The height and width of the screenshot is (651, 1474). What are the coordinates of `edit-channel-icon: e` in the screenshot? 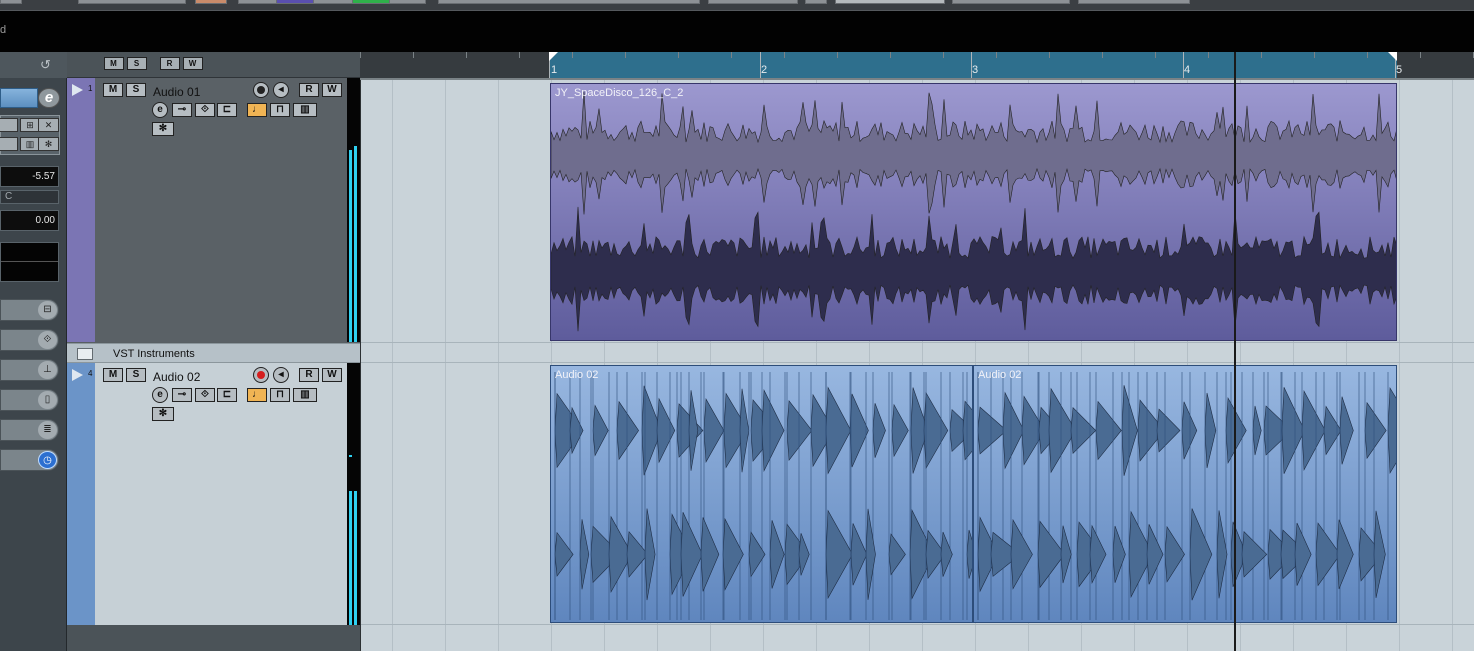 It's located at (49, 98).